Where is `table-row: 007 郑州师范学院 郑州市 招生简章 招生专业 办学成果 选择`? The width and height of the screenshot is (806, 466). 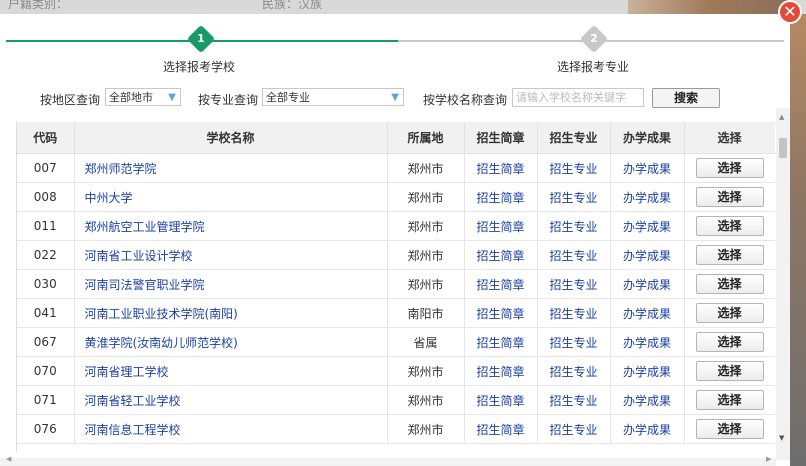
table-row: 007 郑州师范学院 郑州市 招生简章 招生专业 办学成果 选择 is located at coordinates (396, 168).